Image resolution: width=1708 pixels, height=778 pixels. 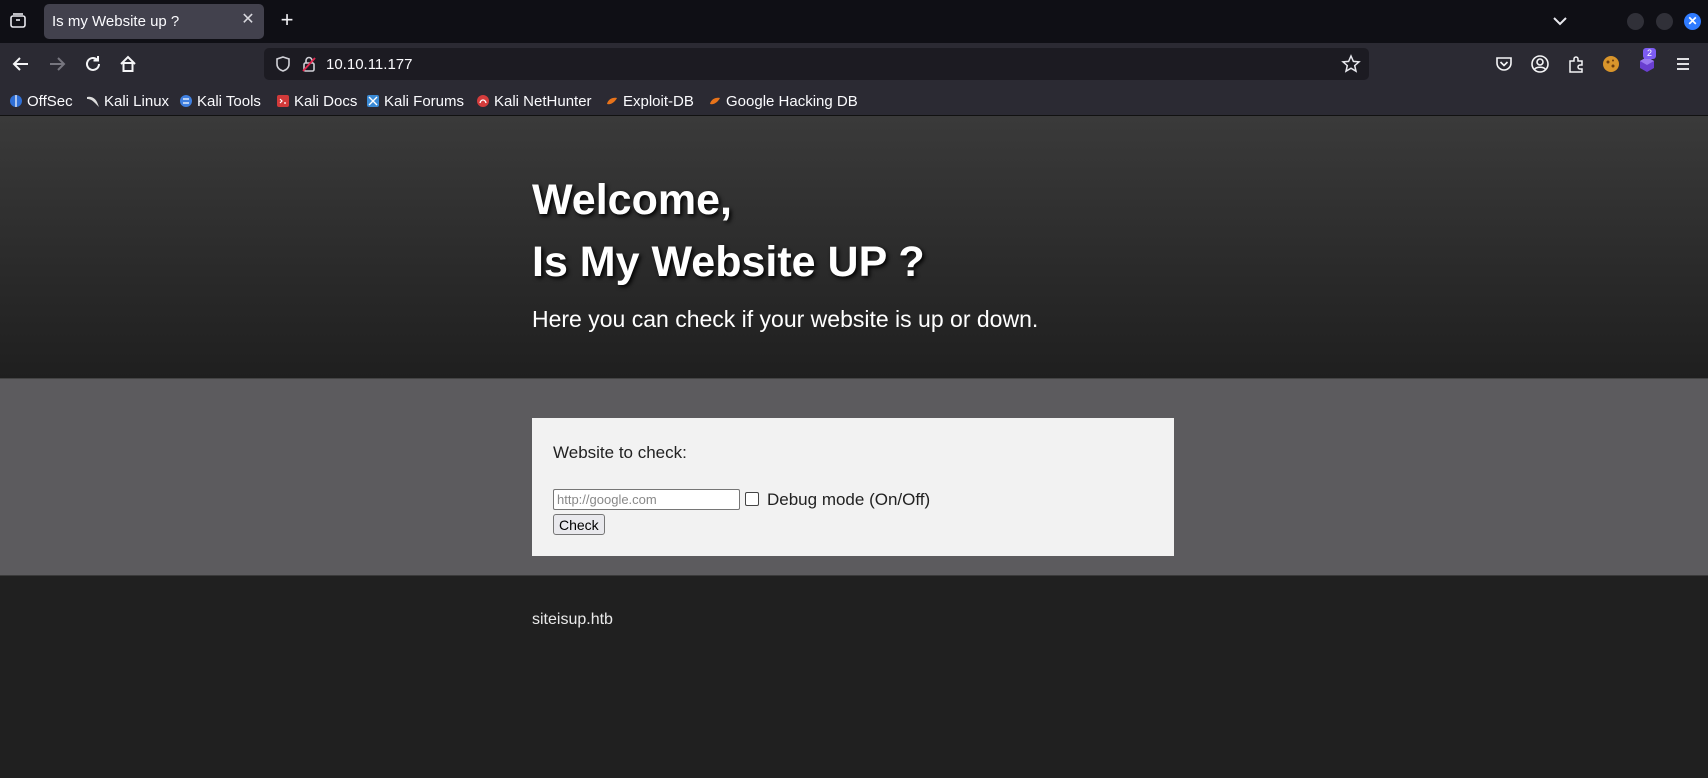 I want to click on kali-tools-icon, so click(x=186, y=101).